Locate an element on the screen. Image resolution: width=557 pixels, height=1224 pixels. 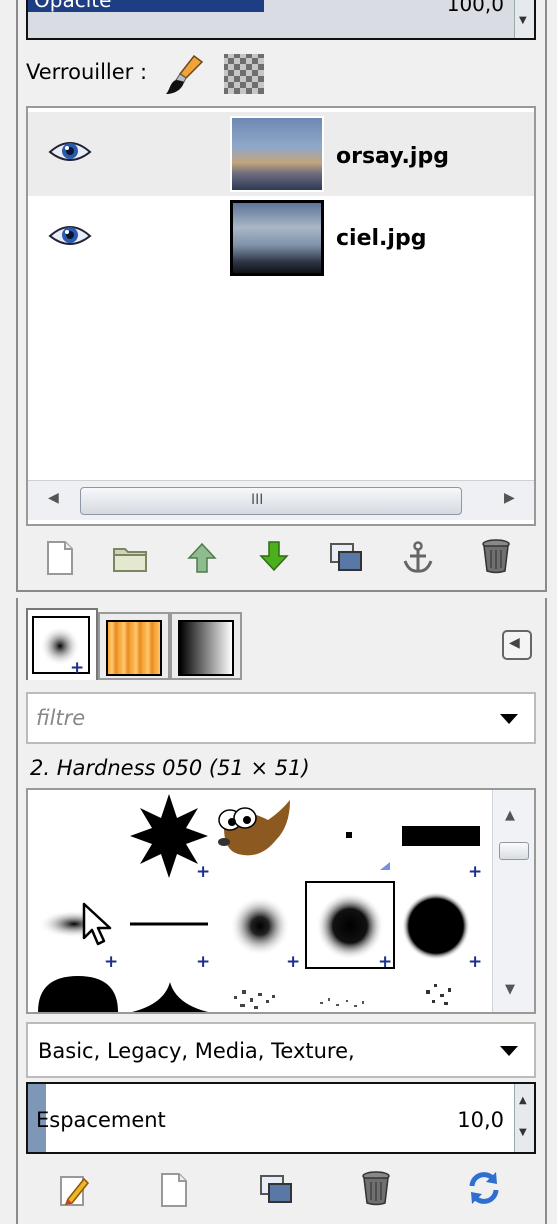
new-brush-icon is located at coordinates (174, 1190).